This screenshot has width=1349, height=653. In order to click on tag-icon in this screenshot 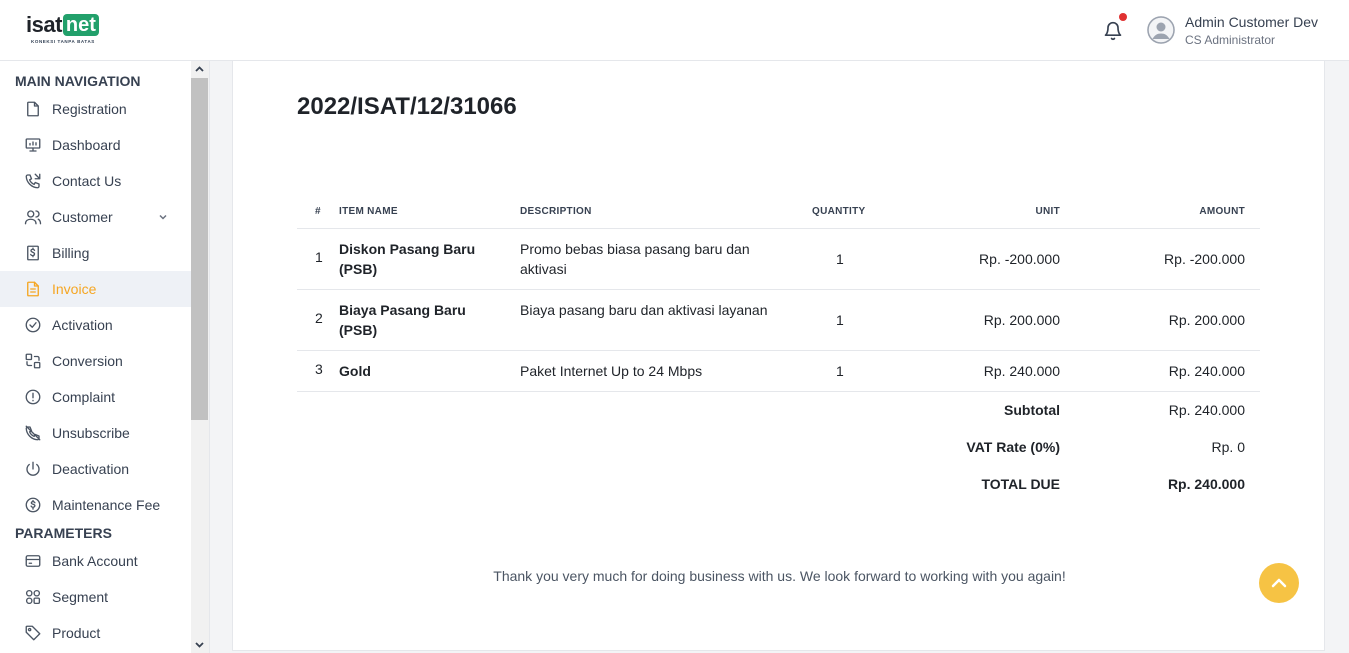, I will do `click(33, 633)`.